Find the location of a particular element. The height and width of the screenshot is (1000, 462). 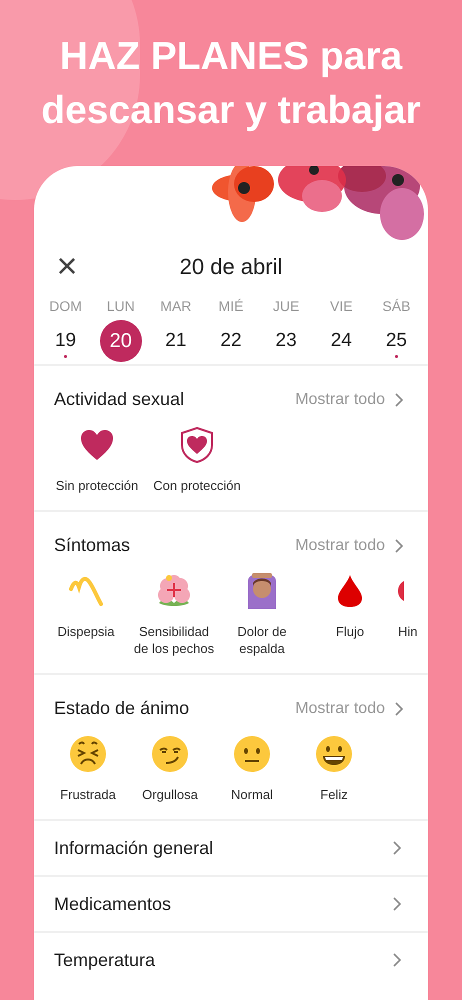

section-row: Medicamentos is located at coordinates (231, 904).